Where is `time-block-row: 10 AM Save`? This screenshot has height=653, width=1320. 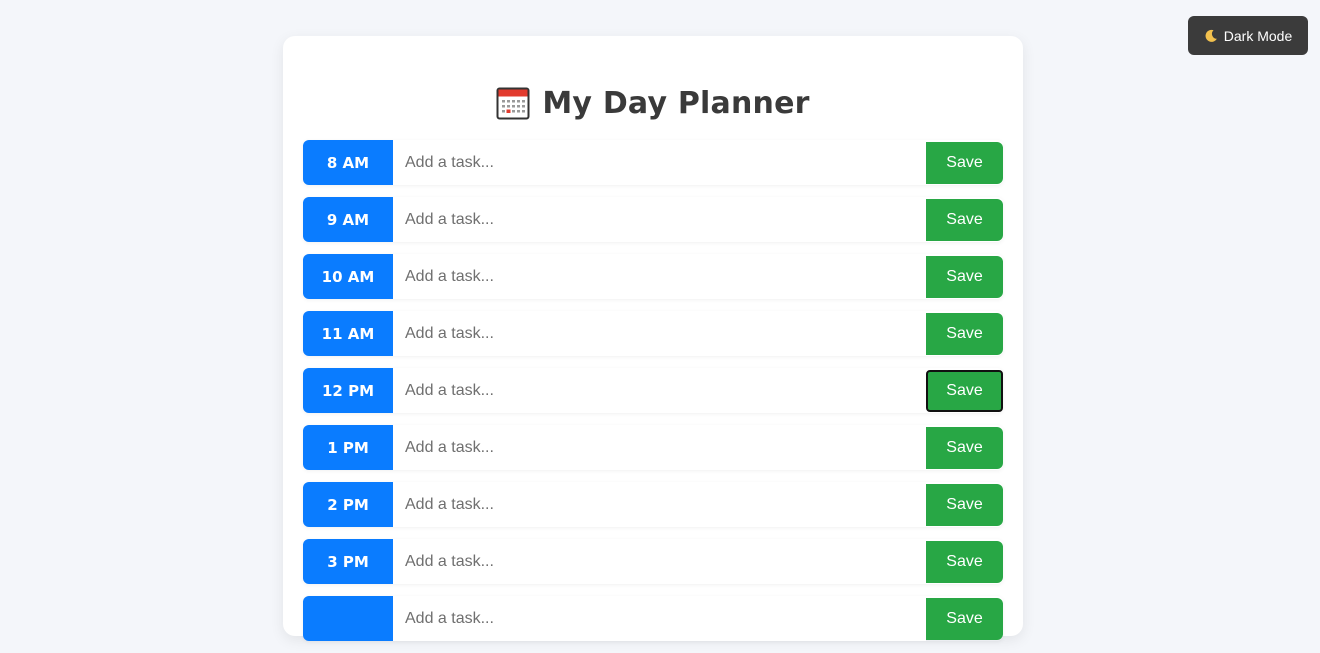 time-block-row: 10 AM Save is located at coordinates (653, 276).